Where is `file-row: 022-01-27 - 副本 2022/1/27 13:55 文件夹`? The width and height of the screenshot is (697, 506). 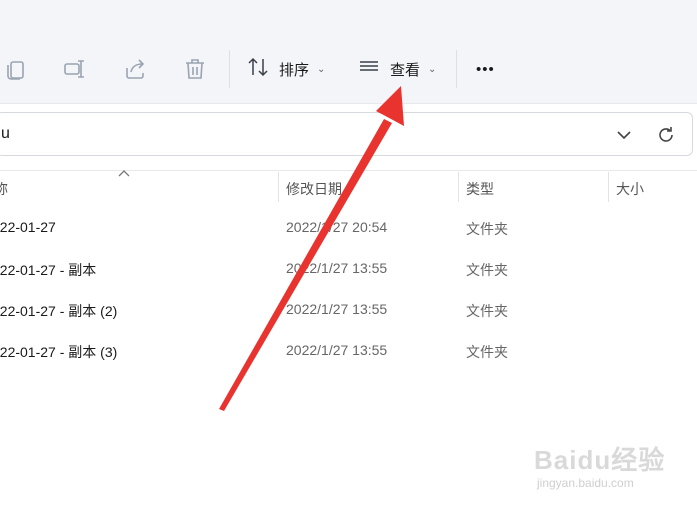 file-row: 022-01-27 - 副本 2022/1/27 13:55 文件夹 is located at coordinates (348, 270).